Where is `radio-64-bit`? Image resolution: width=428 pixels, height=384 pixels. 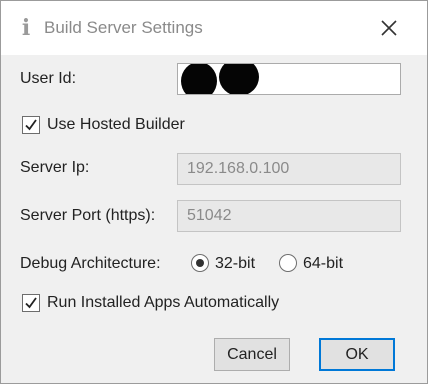
radio-64-bit is located at coordinates (288, 263).